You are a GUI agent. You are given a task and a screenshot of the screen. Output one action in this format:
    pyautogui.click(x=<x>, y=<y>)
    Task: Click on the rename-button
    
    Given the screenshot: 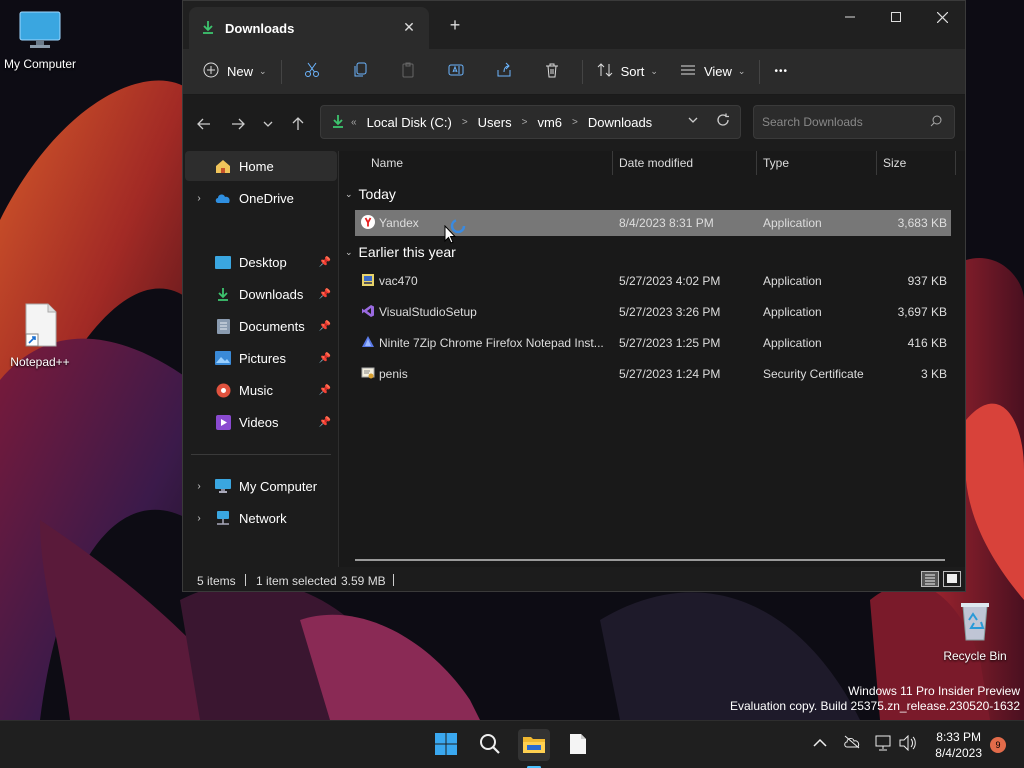 What is the action you would take?
    pyautogui.click(x=456, y=72)
    